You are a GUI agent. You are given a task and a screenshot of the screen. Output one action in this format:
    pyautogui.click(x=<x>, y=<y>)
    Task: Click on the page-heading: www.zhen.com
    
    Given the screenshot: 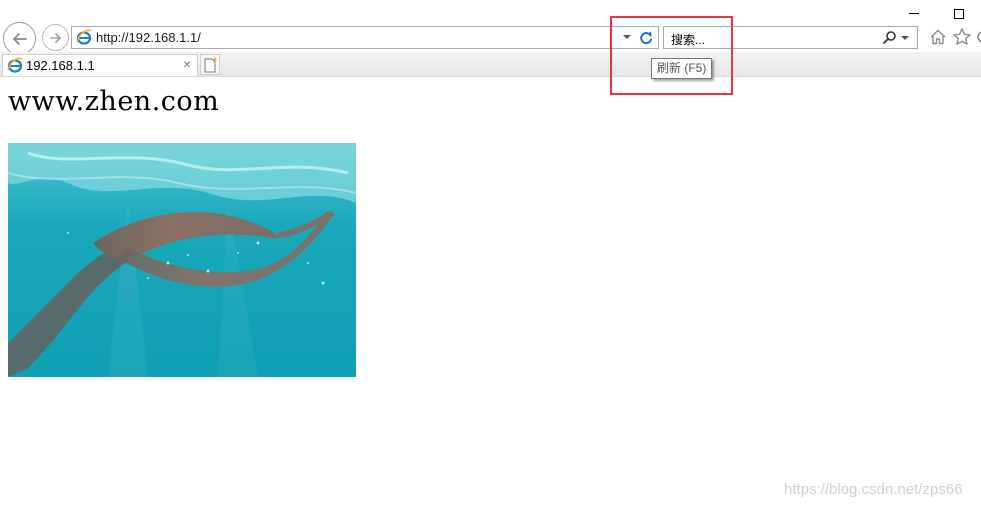 What is the action you would take?
    pyautogui.click(x=114, y=101)
    